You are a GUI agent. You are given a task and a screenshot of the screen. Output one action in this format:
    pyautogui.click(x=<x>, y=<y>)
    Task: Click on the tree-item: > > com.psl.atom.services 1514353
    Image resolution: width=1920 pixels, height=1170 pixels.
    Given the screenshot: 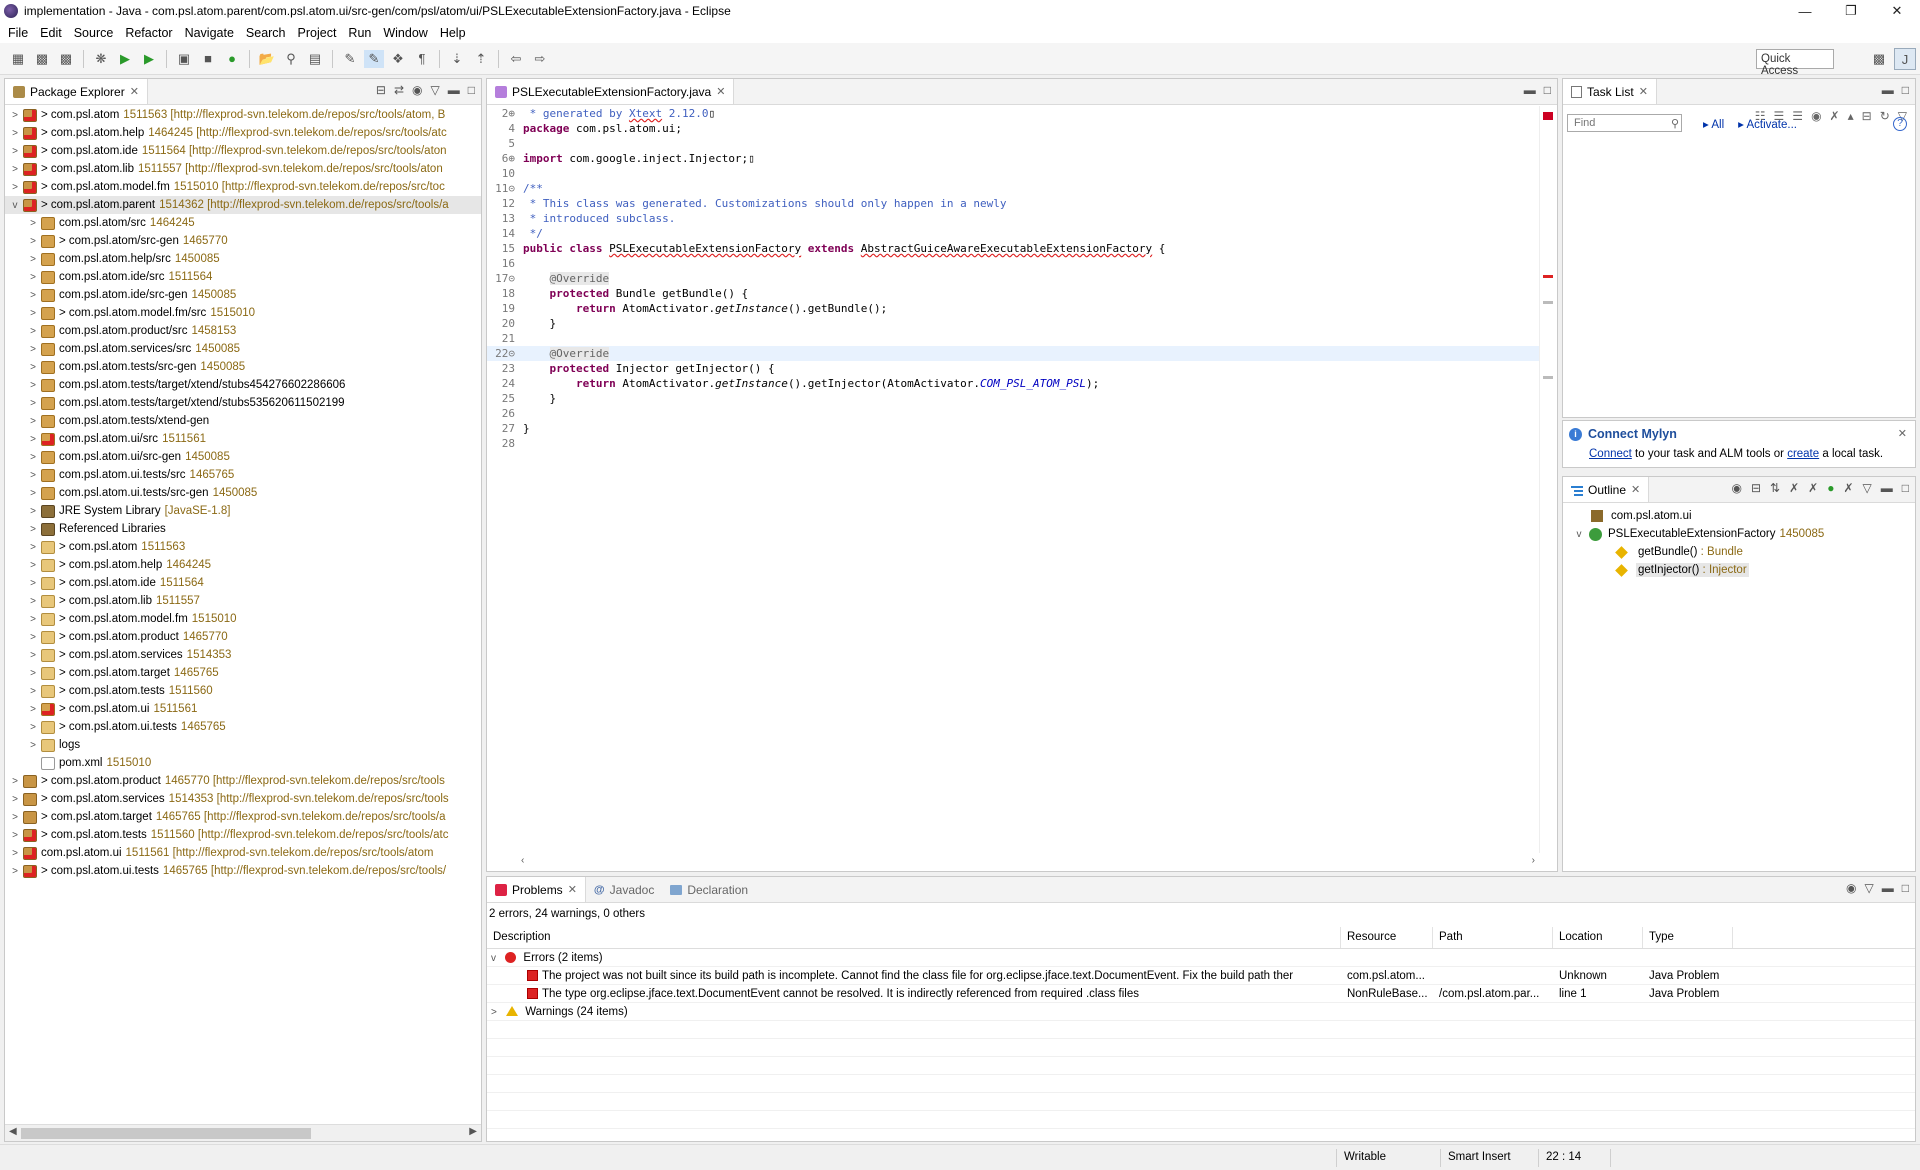 What is the action you would take?
    pyautogui.click(x=243, y=655)
    